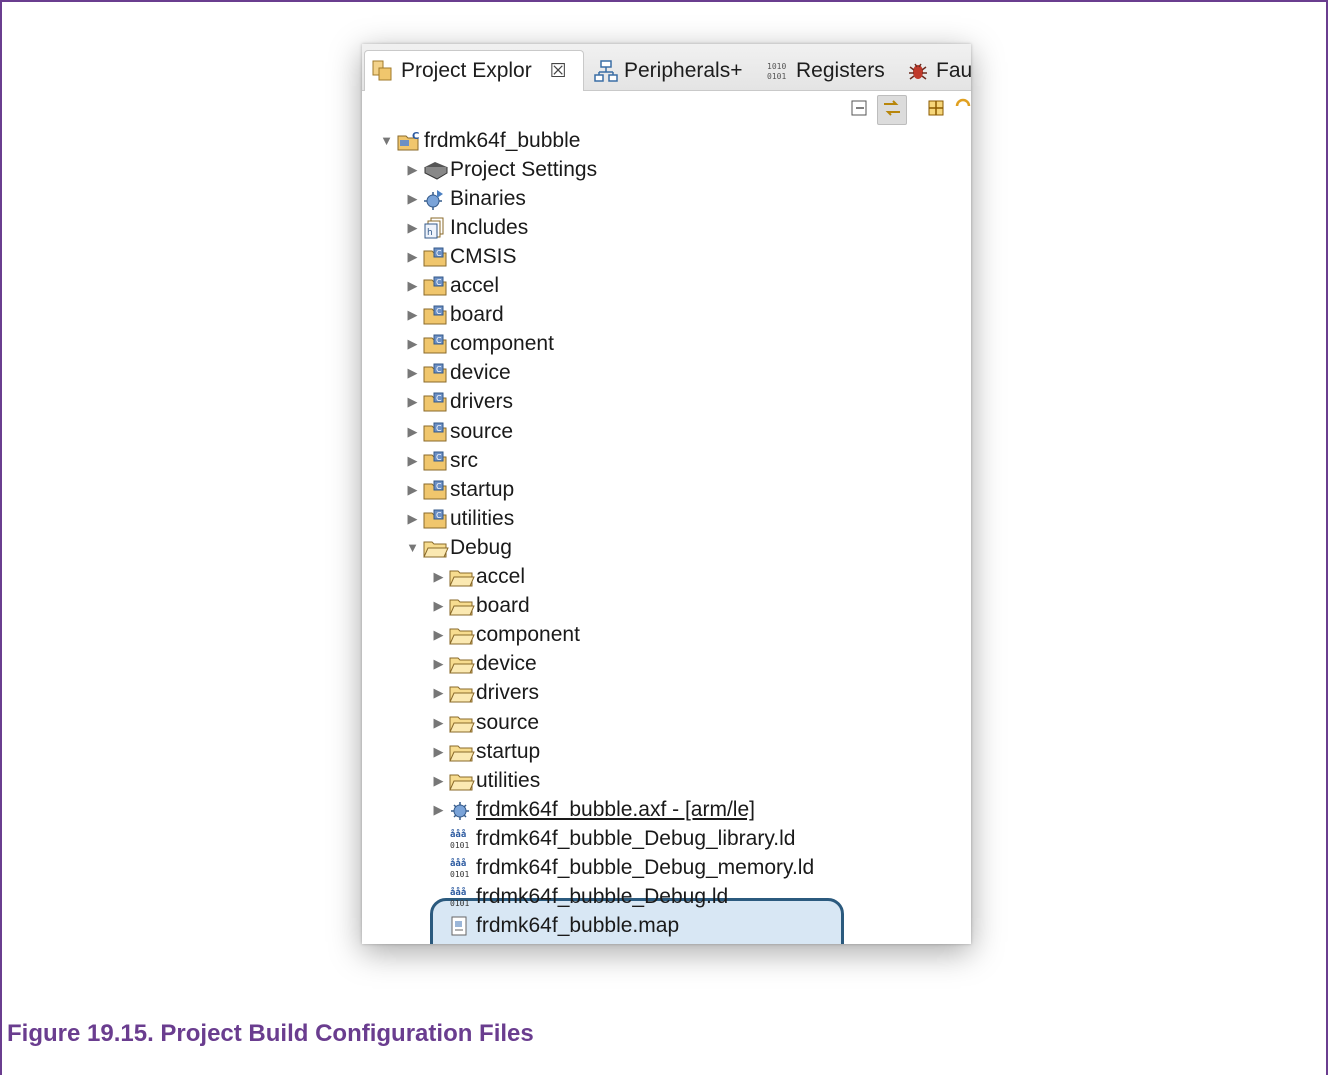 Image resolution: width=1328 pixels, height=1075 pixels. Describe the element at coordinates (502, 344) in the screenshot. I see `tree-item-label: component` at that location.